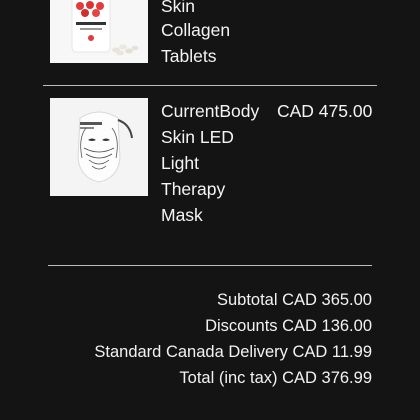  What do you see at coordinates (210, 111) in the screenshot?
I see `item-name-line: CurrentBody` at bounding box center [210, 111].